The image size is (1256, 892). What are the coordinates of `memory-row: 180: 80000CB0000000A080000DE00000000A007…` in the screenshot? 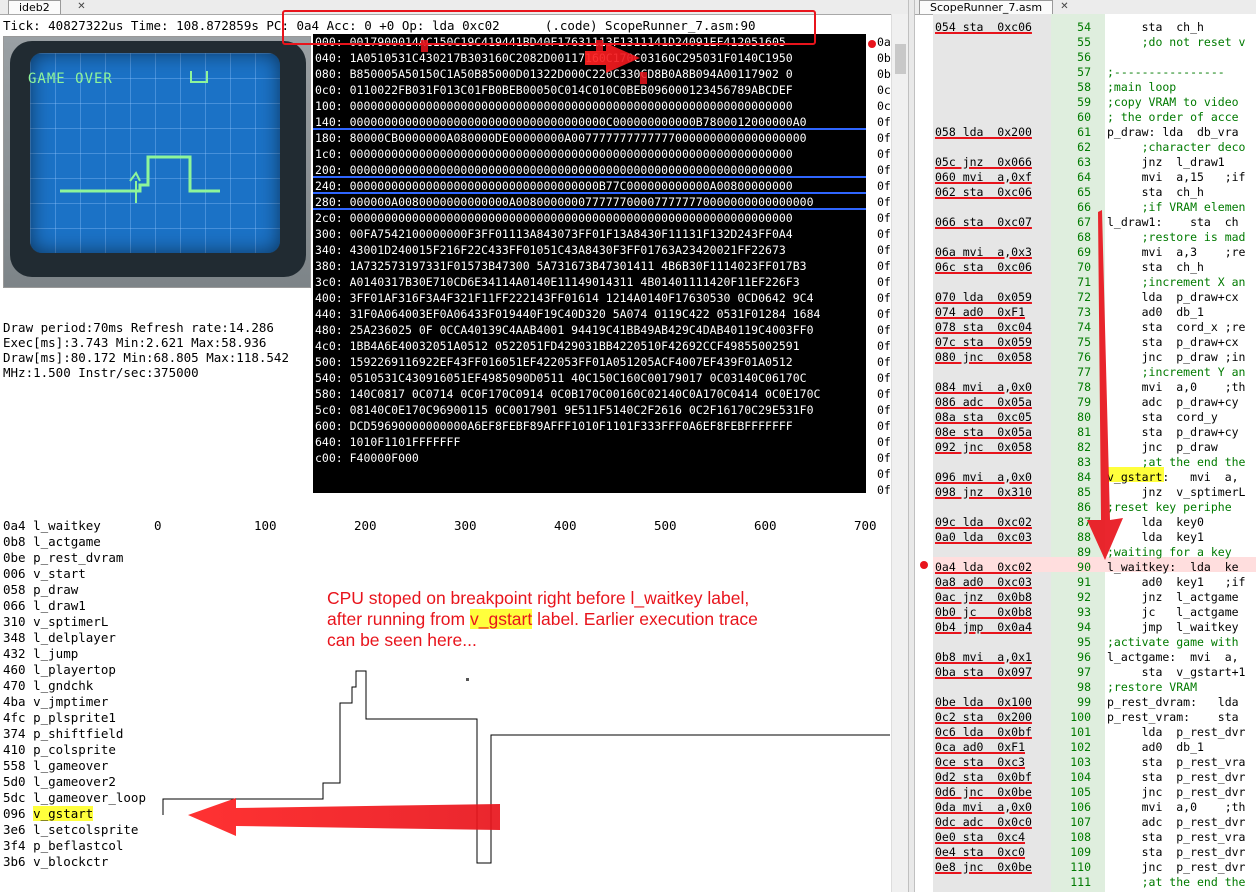 It's located at (589, 138).